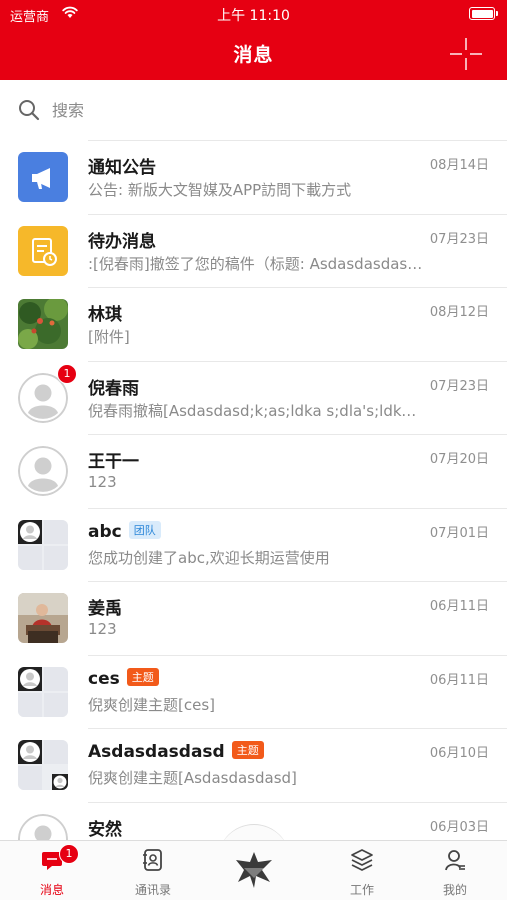  Describe the element at coordinates (466, 54) in the screenshot. I see `add-plus-icon` at that location.